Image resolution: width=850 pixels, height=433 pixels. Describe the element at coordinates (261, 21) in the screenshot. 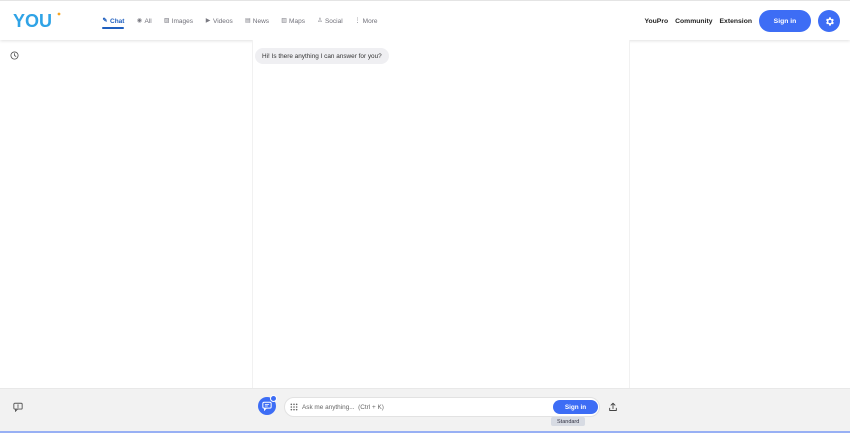

I see `tab-label: News` at that location.